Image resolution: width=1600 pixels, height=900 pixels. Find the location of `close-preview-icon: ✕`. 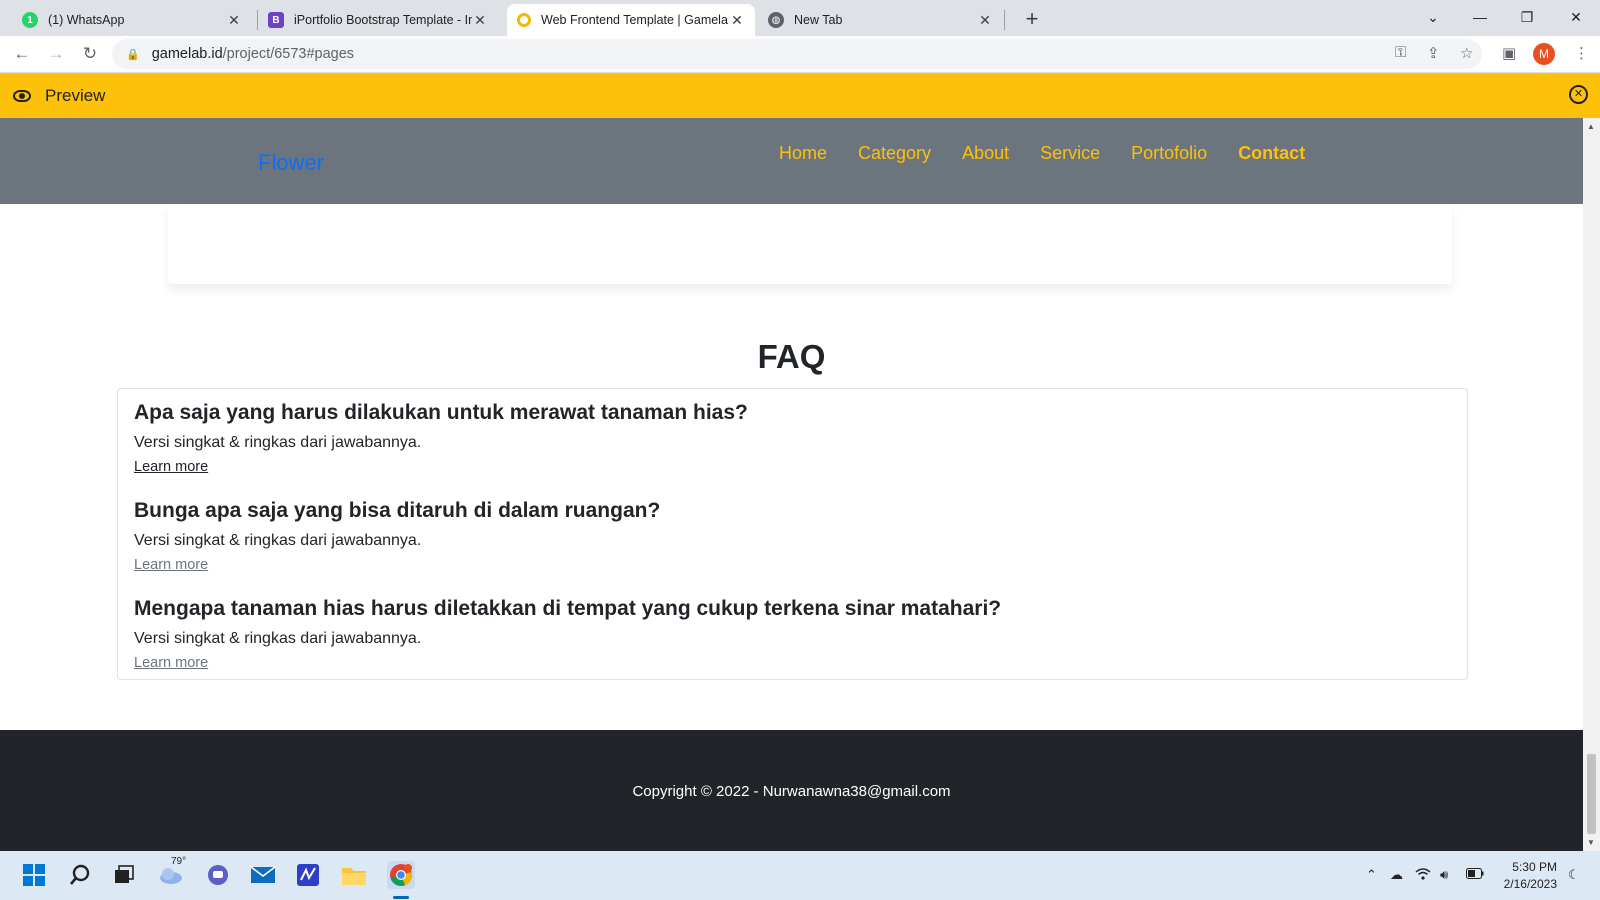

close-preview-icon: ✕ is located at coordinates (1578, 94).